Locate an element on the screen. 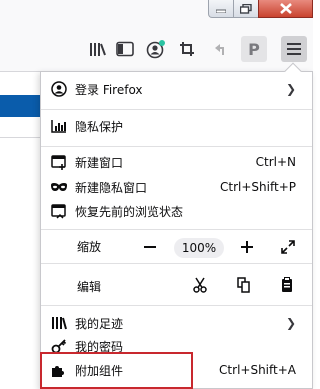  addons-highlight-box is located at coordinates (116, 370).